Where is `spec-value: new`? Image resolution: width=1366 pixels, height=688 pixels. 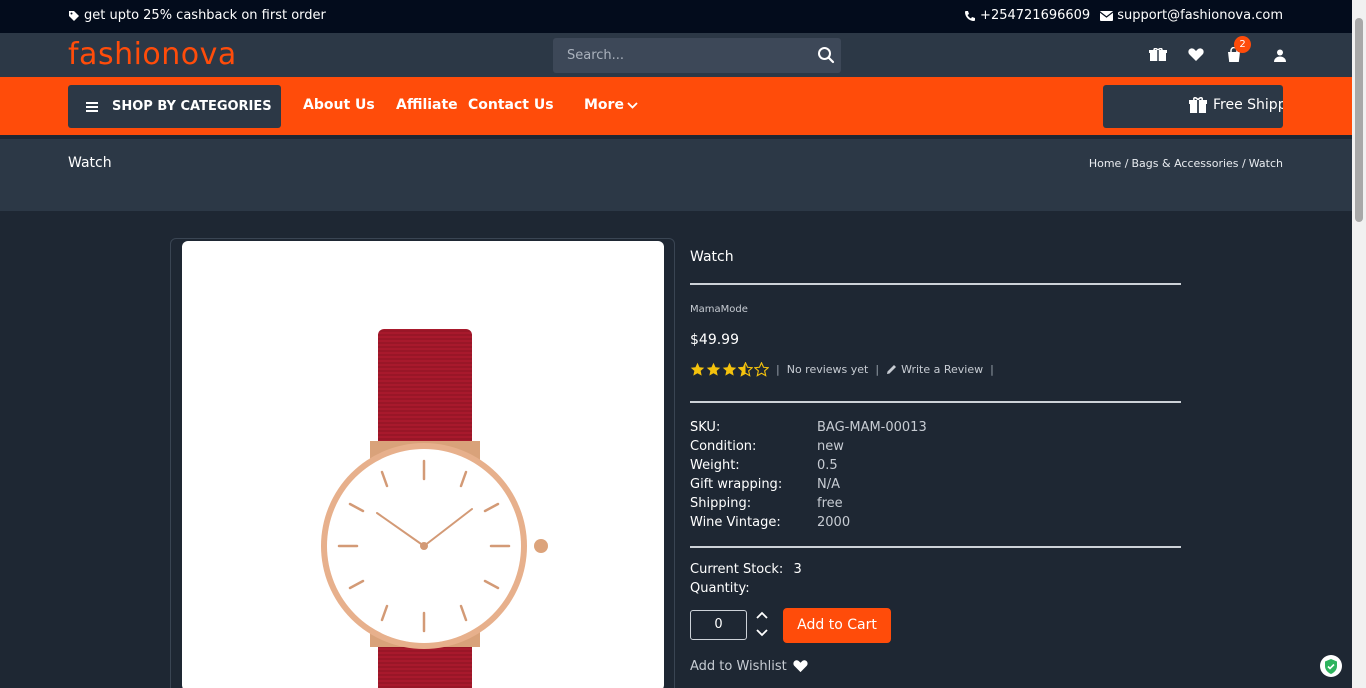 spec-value: new is located at coordinates (830, 446).